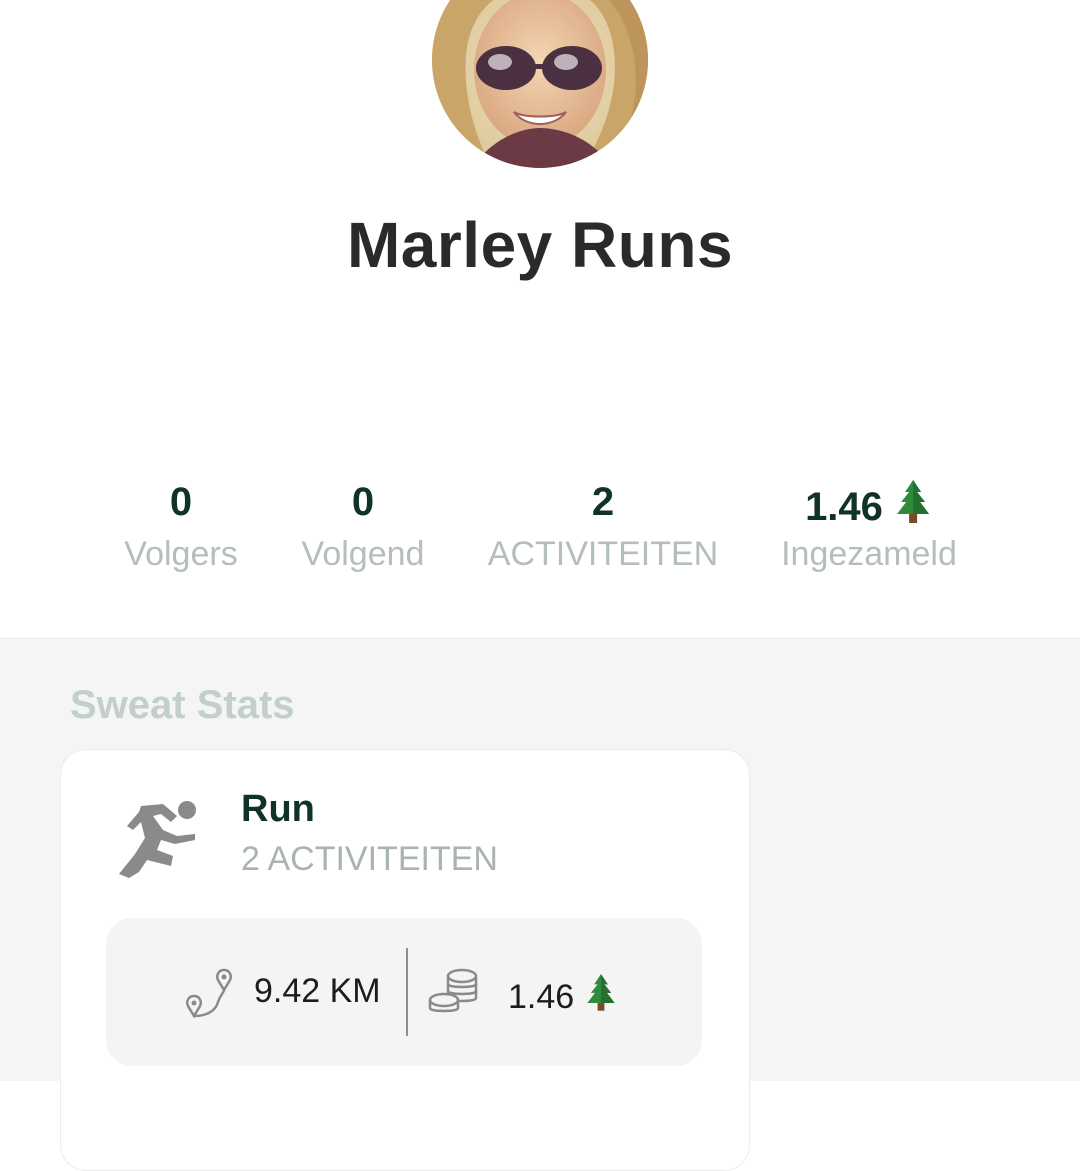  I want to click on section-title: Sweat Stats, so click(182, 705).